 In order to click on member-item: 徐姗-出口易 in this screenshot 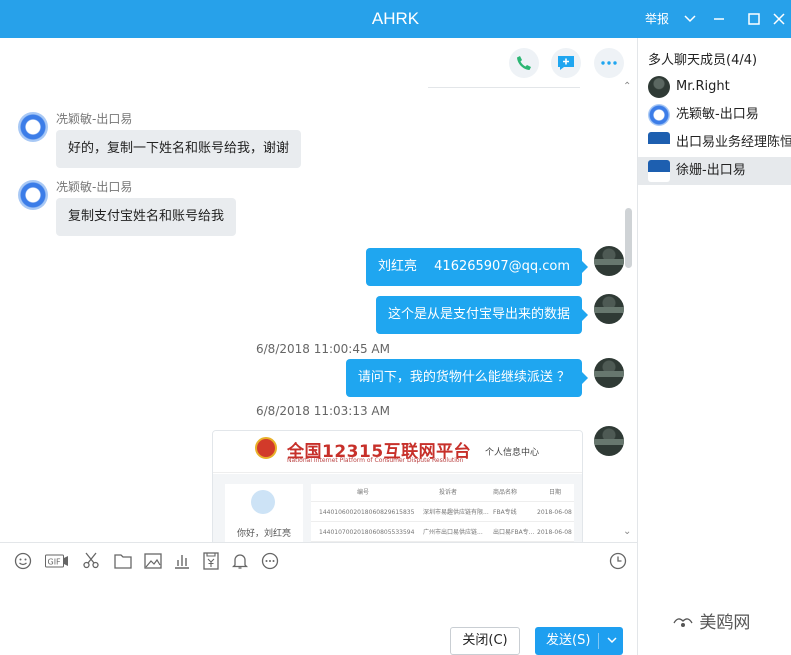, I will do `click(714, 171)`.